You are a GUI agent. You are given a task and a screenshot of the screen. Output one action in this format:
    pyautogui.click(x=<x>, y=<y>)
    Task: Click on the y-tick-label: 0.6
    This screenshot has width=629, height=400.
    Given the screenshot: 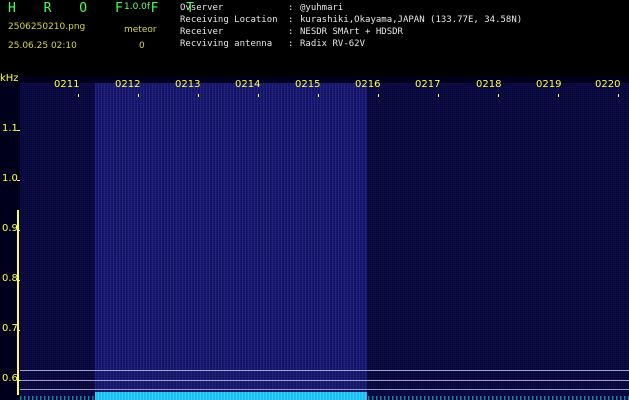 What is the action you would take?
    pyautogui.click(x=10, y=378)
    